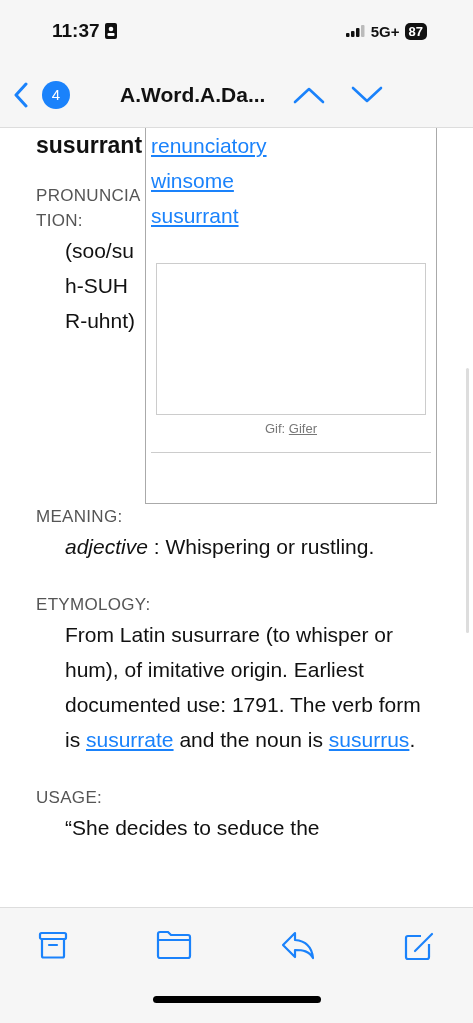 The height and width of the screenshot is (1023, 473). Describe the element at coordinates (309, 94) in the screenshot. I see `chevron-up-icon` at that location.